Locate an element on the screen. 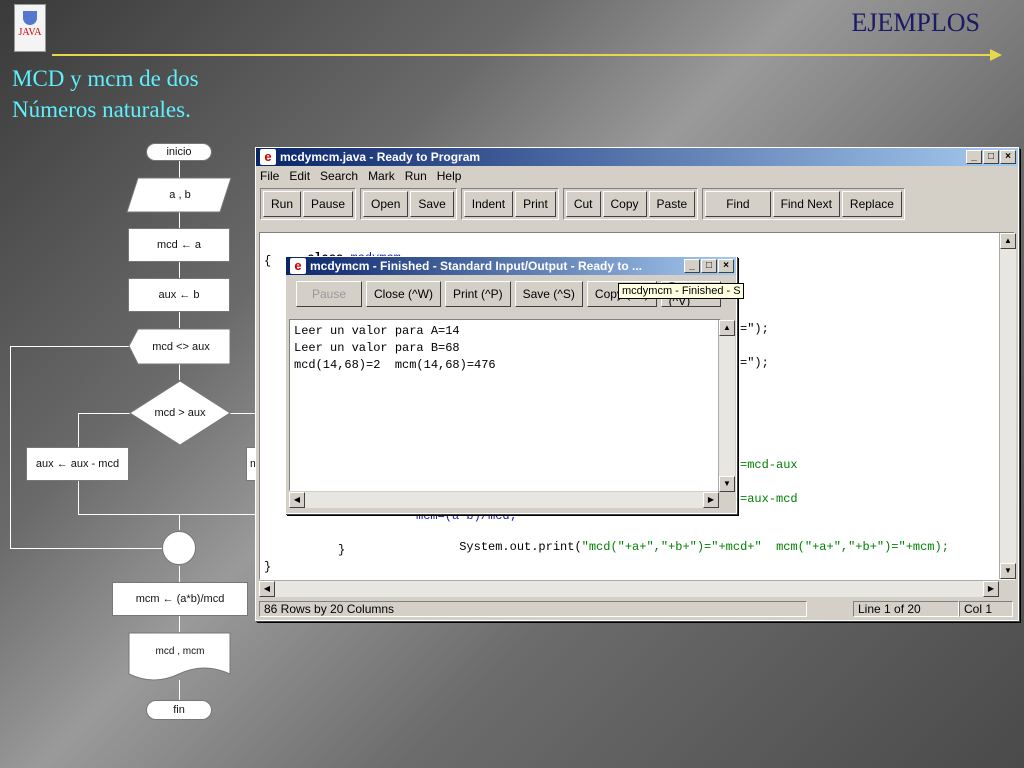 Image resolution: width=1024 pixels, height=768 pixels. code-string: mcm("+a+","+b+")="+mcm); is located at coordinates (862, 547).